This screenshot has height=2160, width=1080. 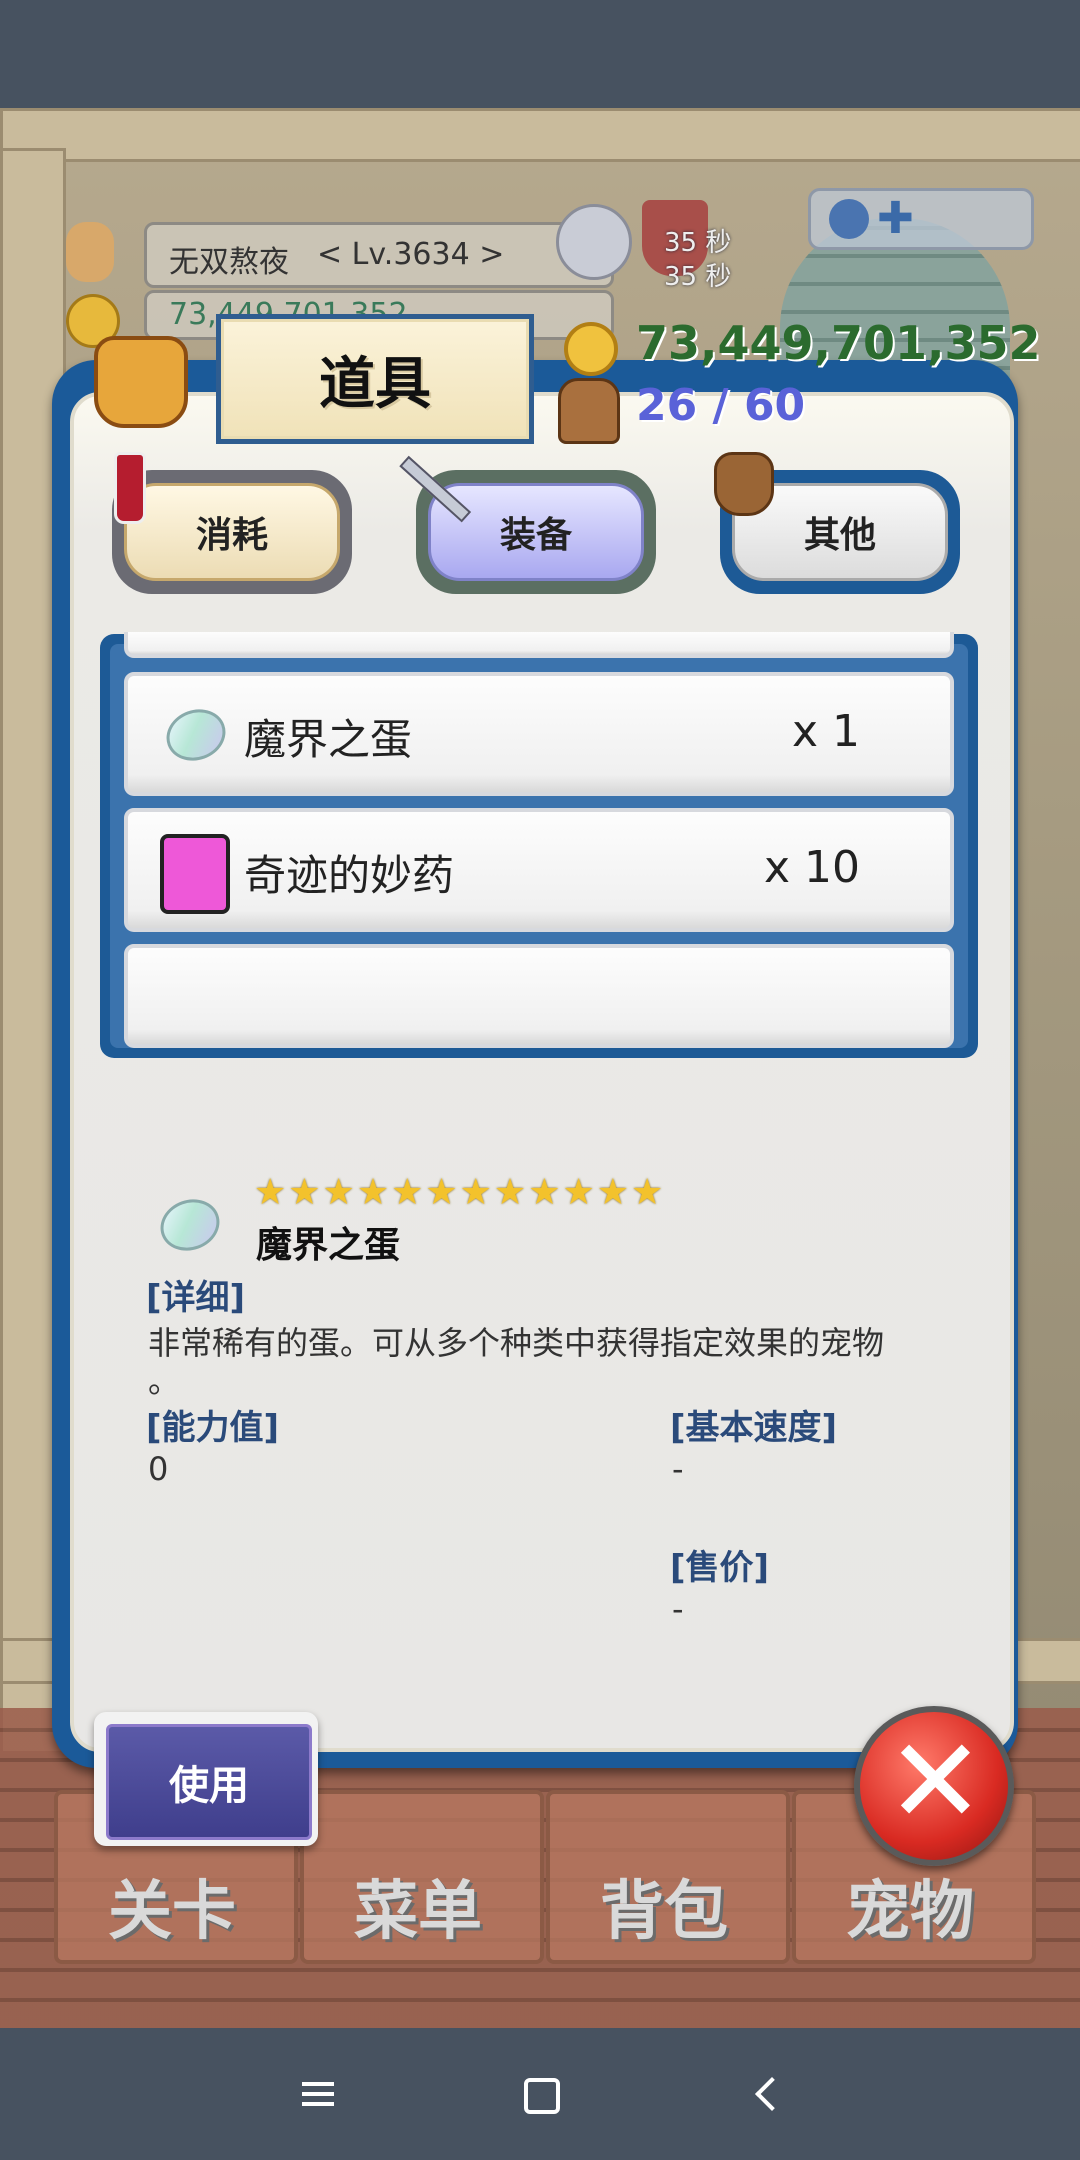 What do you see at coordinates (589, 411) in the screenshot?
I see `backpack-icon` at bounding box center [589, 411].